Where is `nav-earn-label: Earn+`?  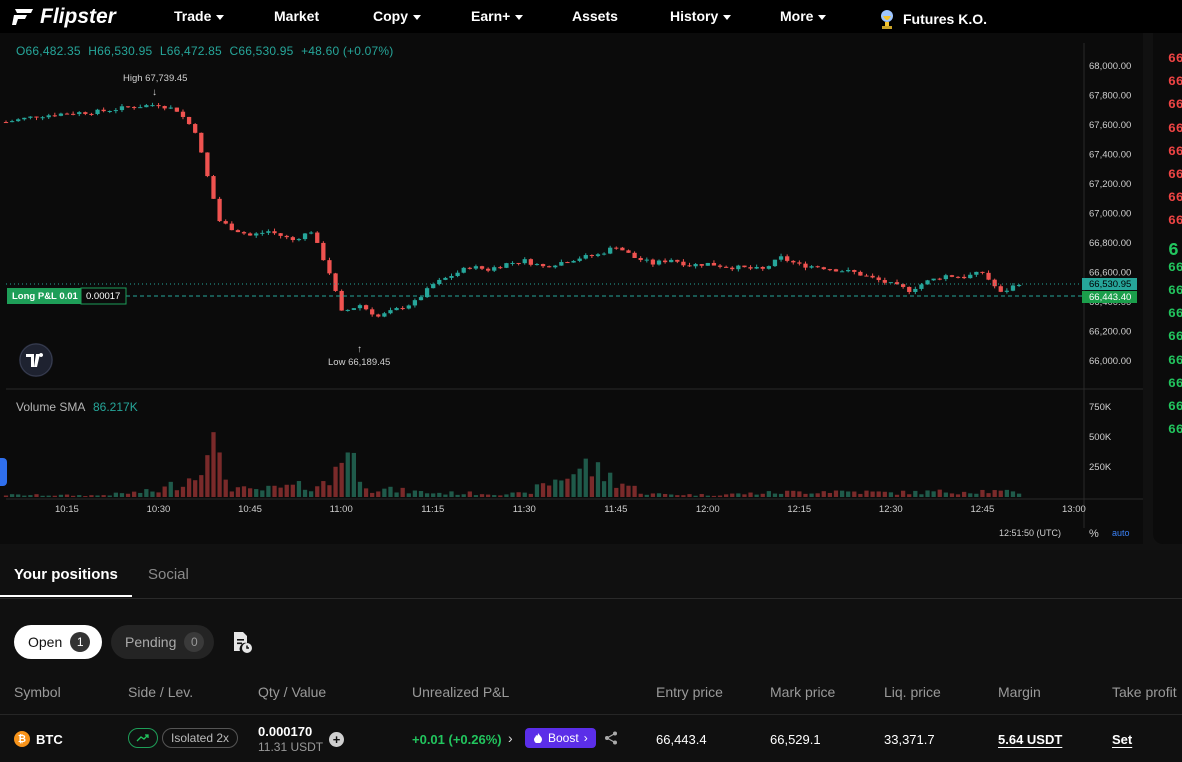
nav-earn-label: Earn+ is located at coordinates (491, 16).